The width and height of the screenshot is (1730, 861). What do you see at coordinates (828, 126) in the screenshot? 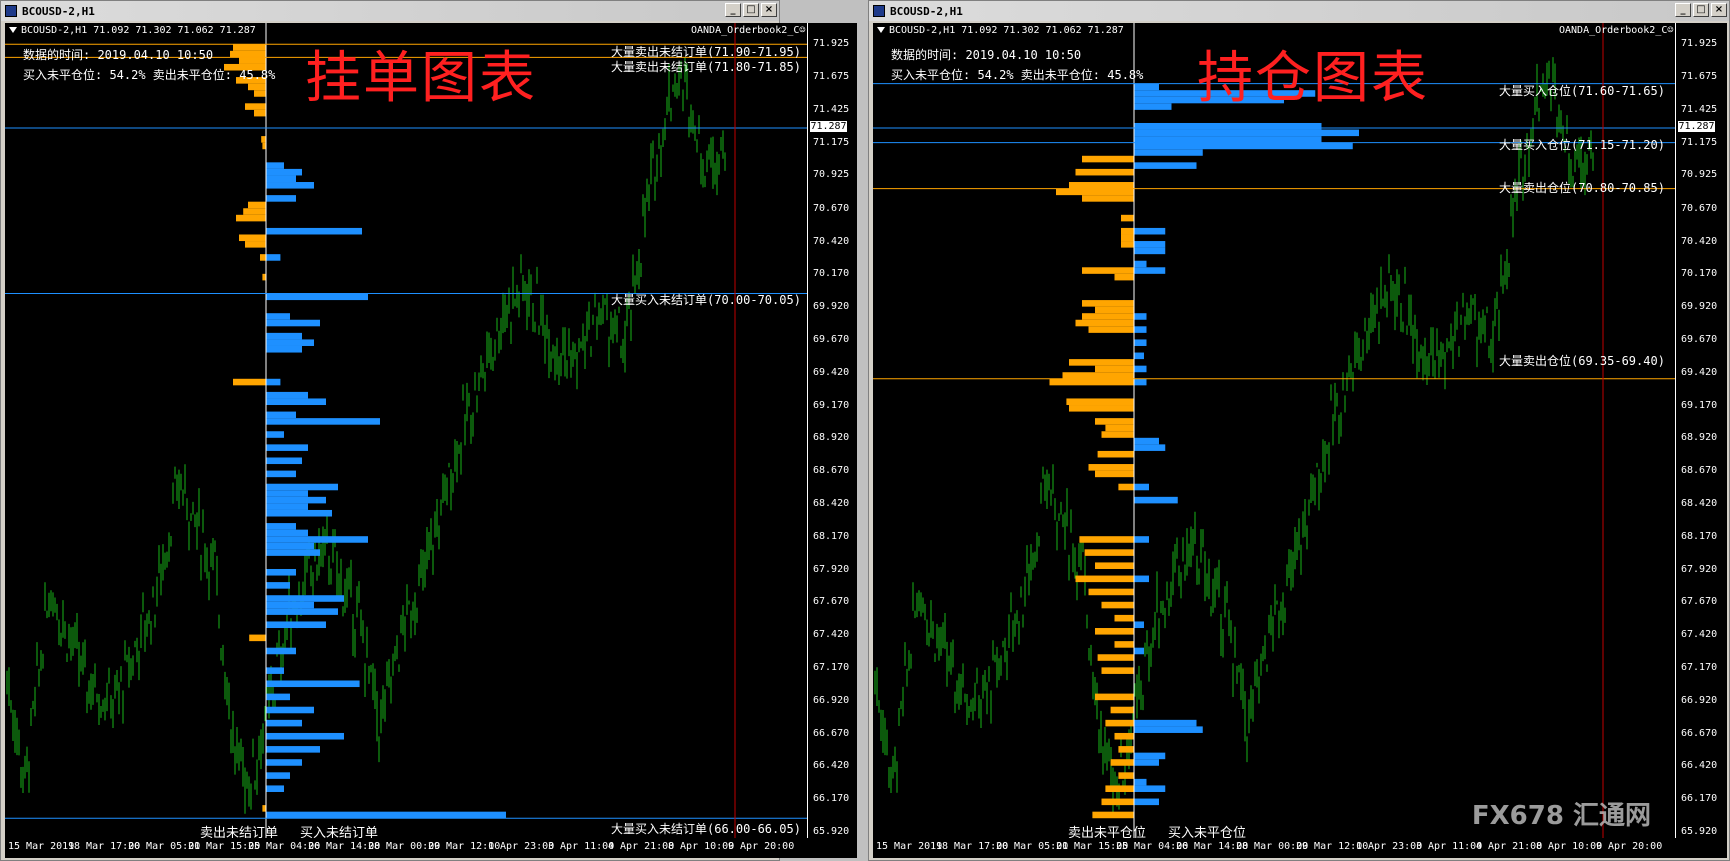
I see `current-price-tag: 71.287` at bounding box center [828, 126].